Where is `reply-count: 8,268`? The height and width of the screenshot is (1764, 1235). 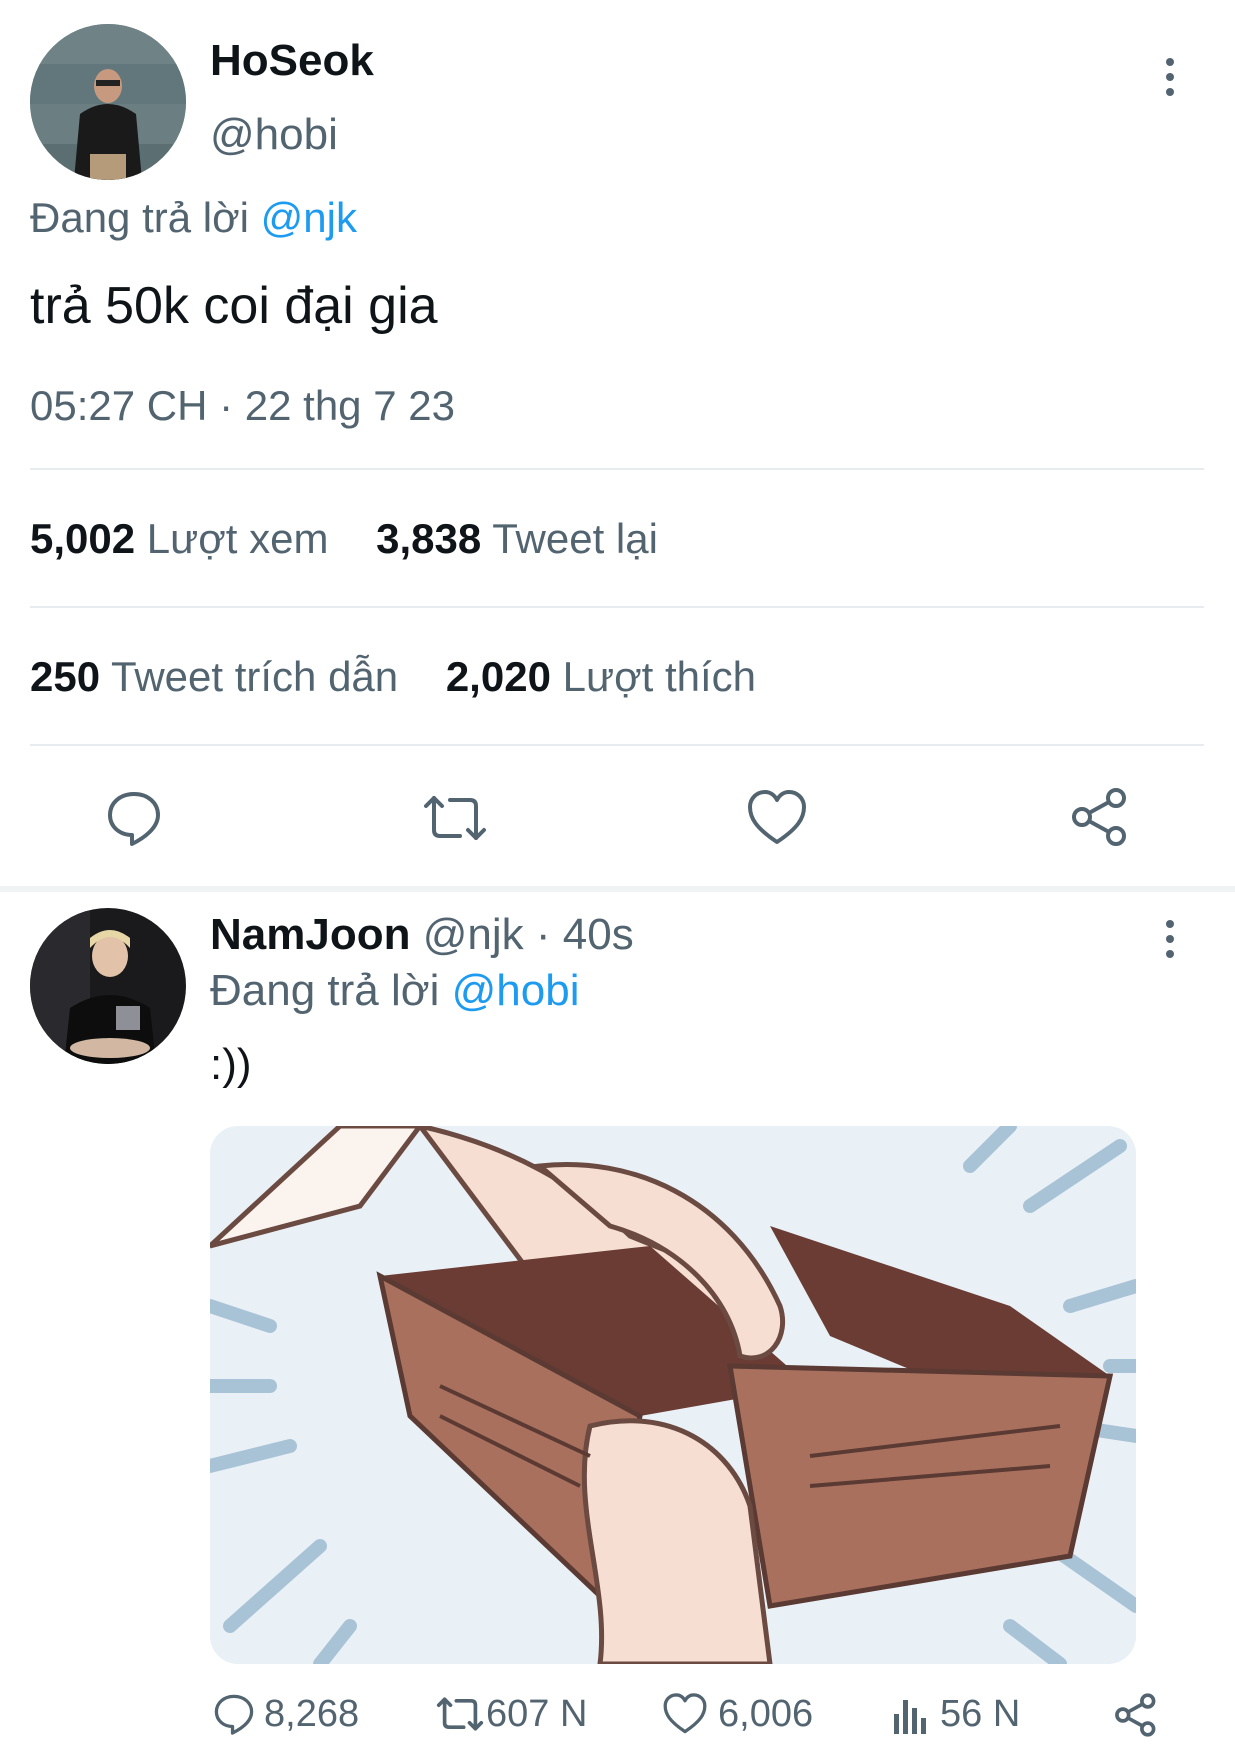 reply-count: 8,268 is located at coordinates (312, 1713).